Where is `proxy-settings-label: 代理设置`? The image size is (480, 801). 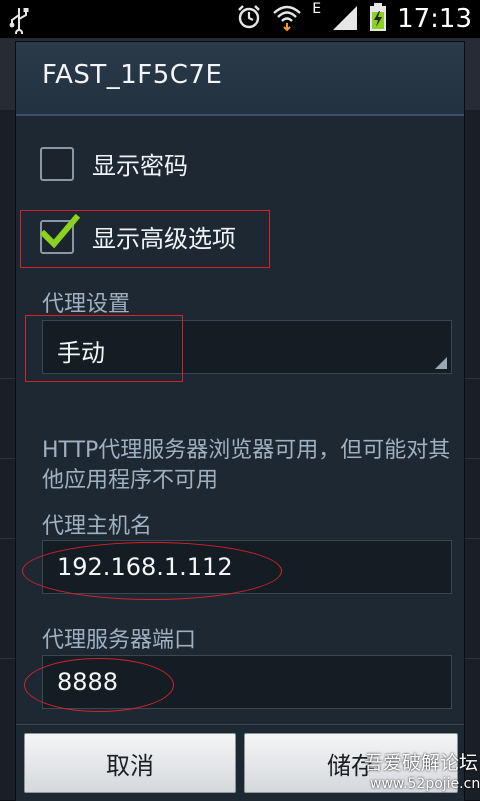 proxy-settings-label: 代理设置 is located at coordinates (86, 304).